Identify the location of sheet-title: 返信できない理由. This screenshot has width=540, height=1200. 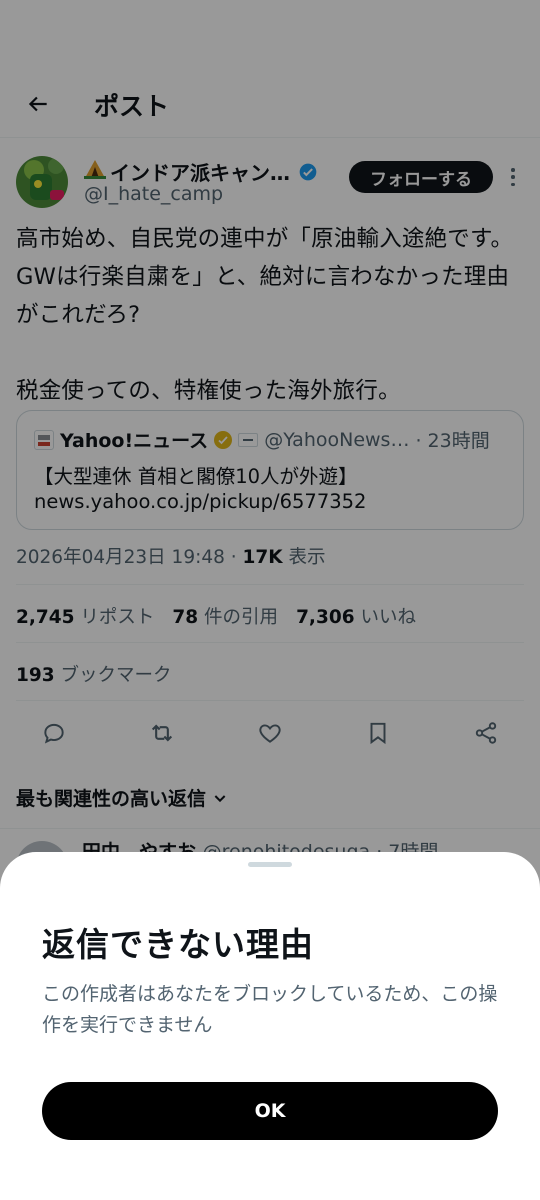
(178, 944).